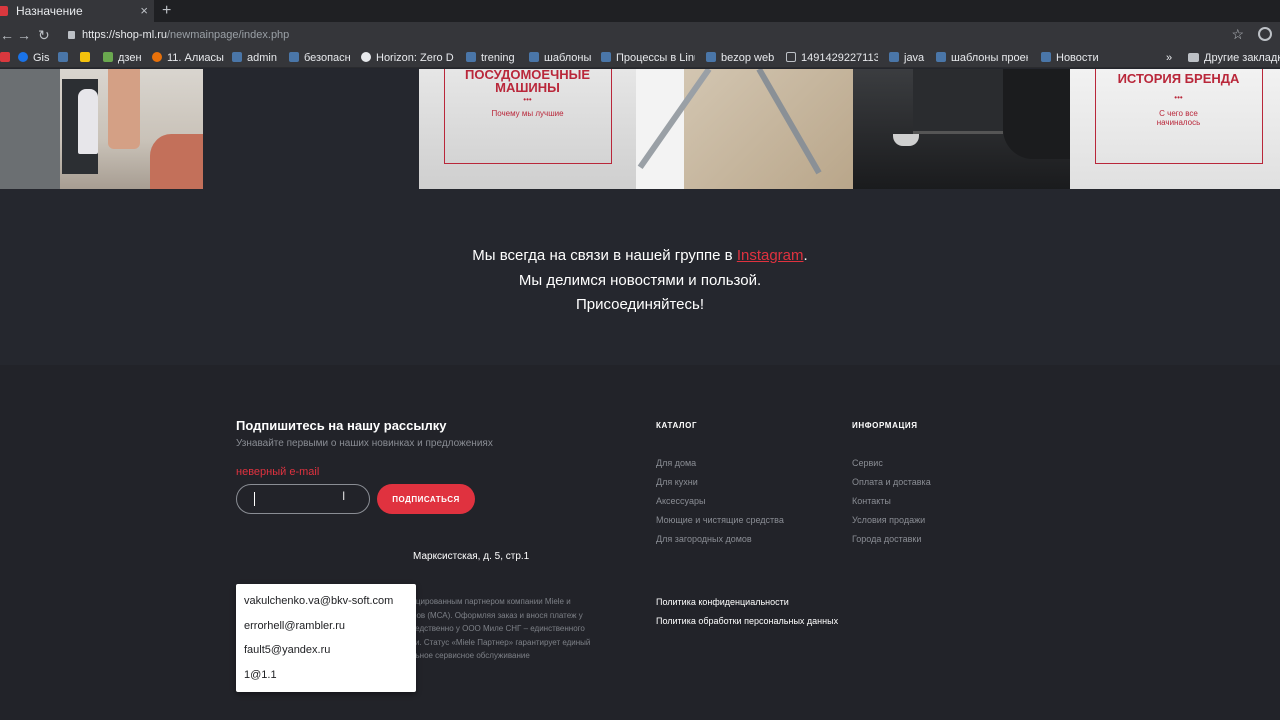  I want to click on bookmark-star-icon: ☆, so click(1237, 34).